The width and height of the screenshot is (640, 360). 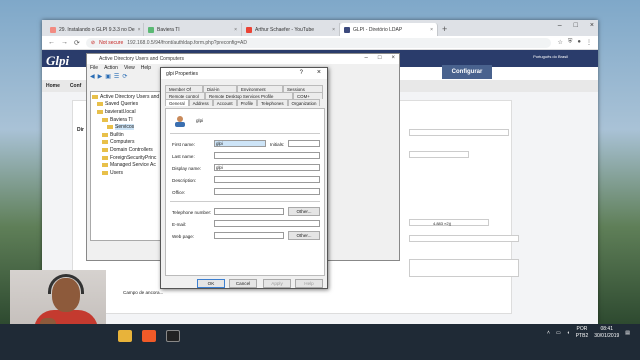 What do you see at coordinates (627, 333) in the screenshot?
I see `notification-icon: ▤` at bounding box center [627, 333].